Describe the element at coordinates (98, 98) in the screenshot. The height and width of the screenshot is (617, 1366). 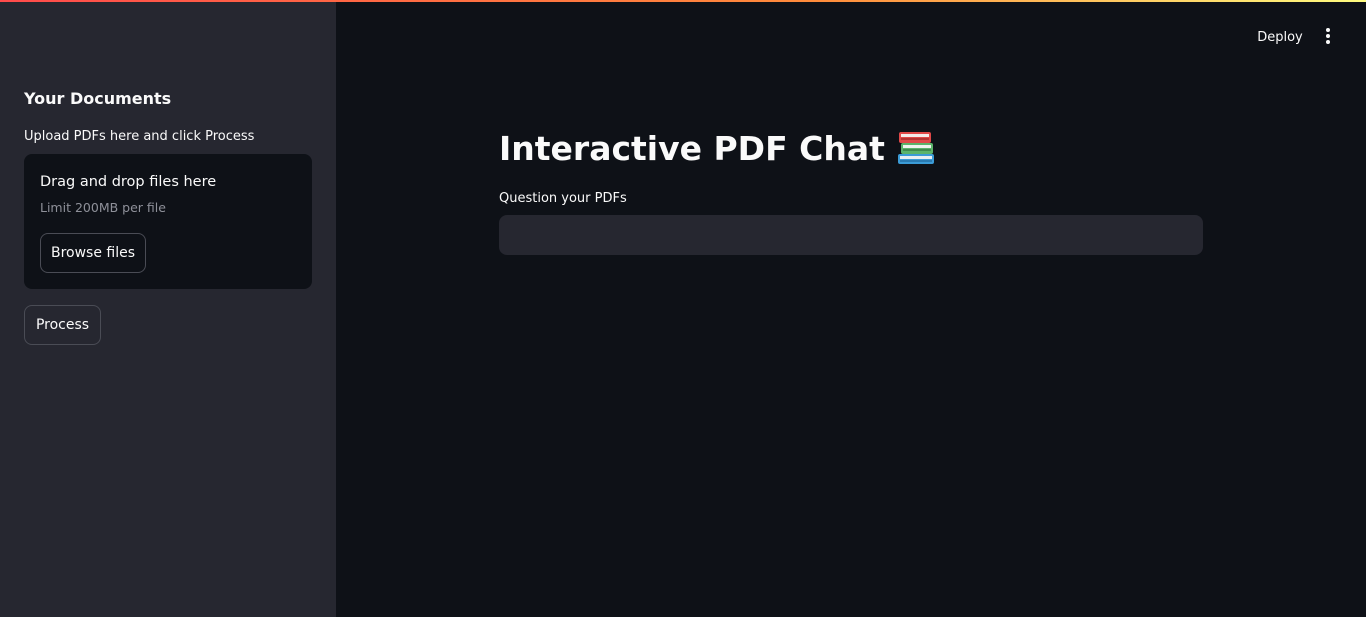
I see `sidebar-header: Your Documents` at that location.